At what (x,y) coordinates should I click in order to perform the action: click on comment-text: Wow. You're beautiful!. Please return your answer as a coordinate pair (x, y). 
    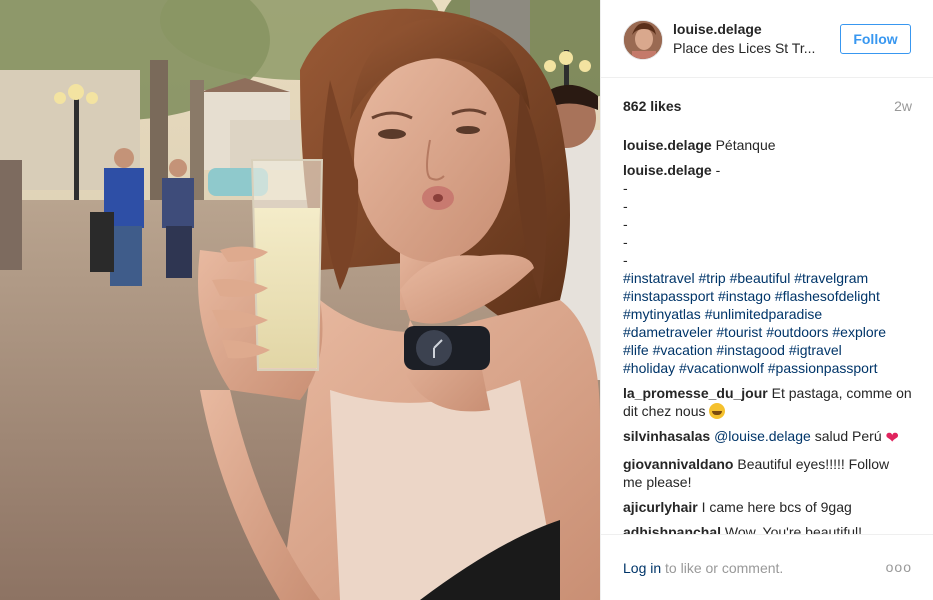
    Looking at the image, I should click on (793, 529).